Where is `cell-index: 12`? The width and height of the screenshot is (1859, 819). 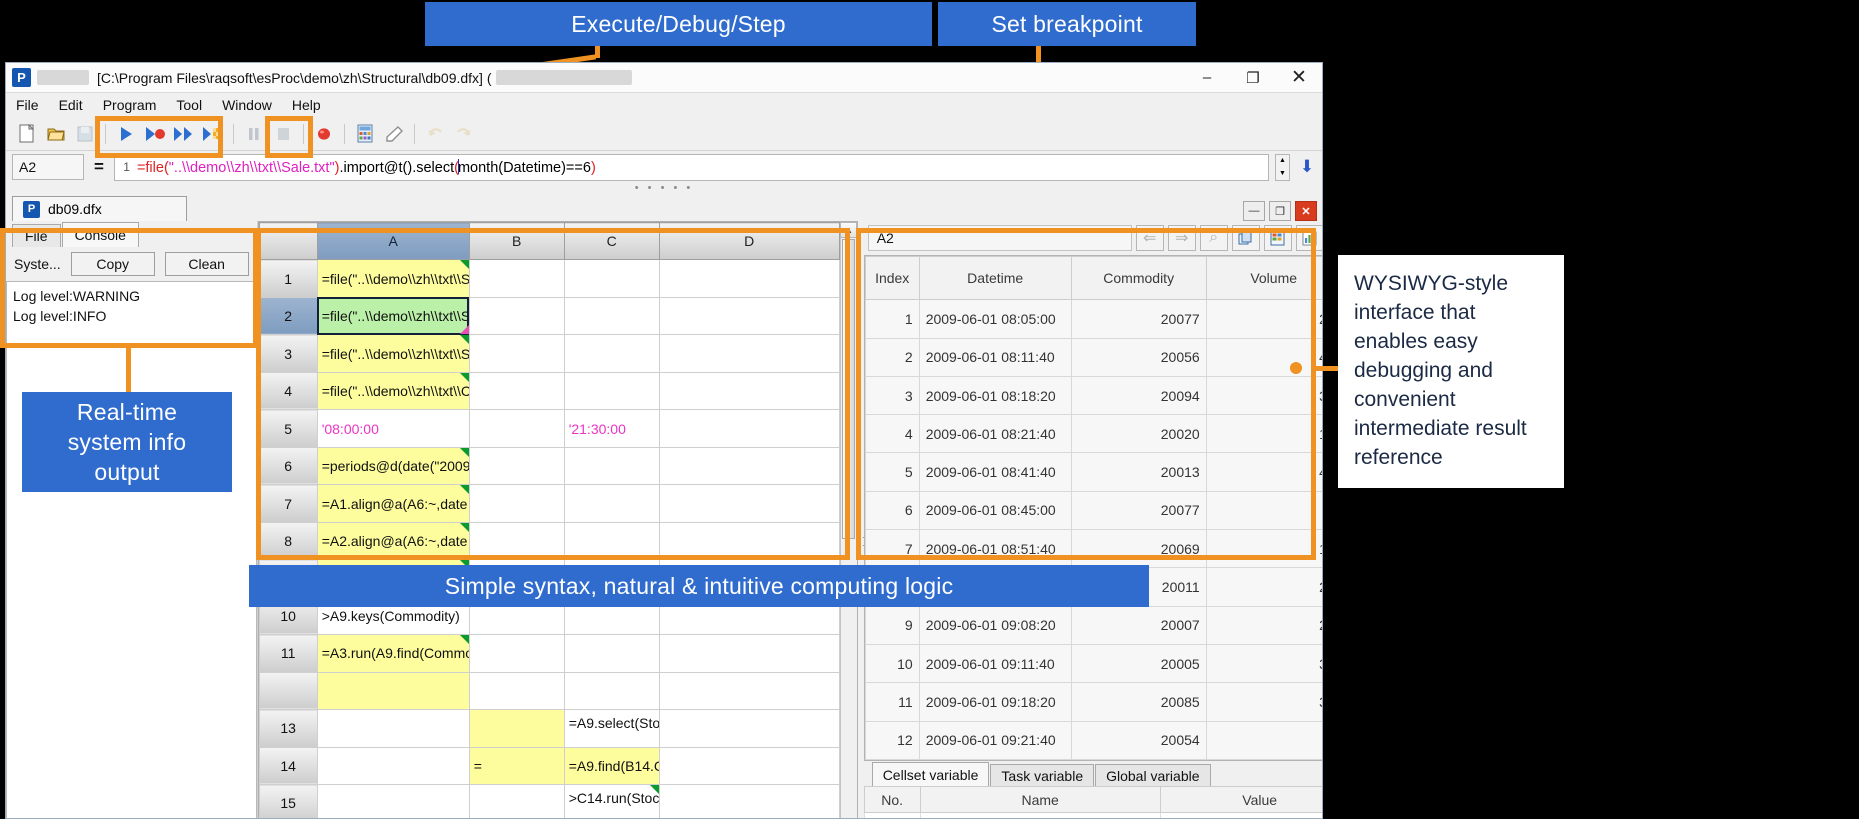 cell-index: 12 is located at coordinates (892, 740).